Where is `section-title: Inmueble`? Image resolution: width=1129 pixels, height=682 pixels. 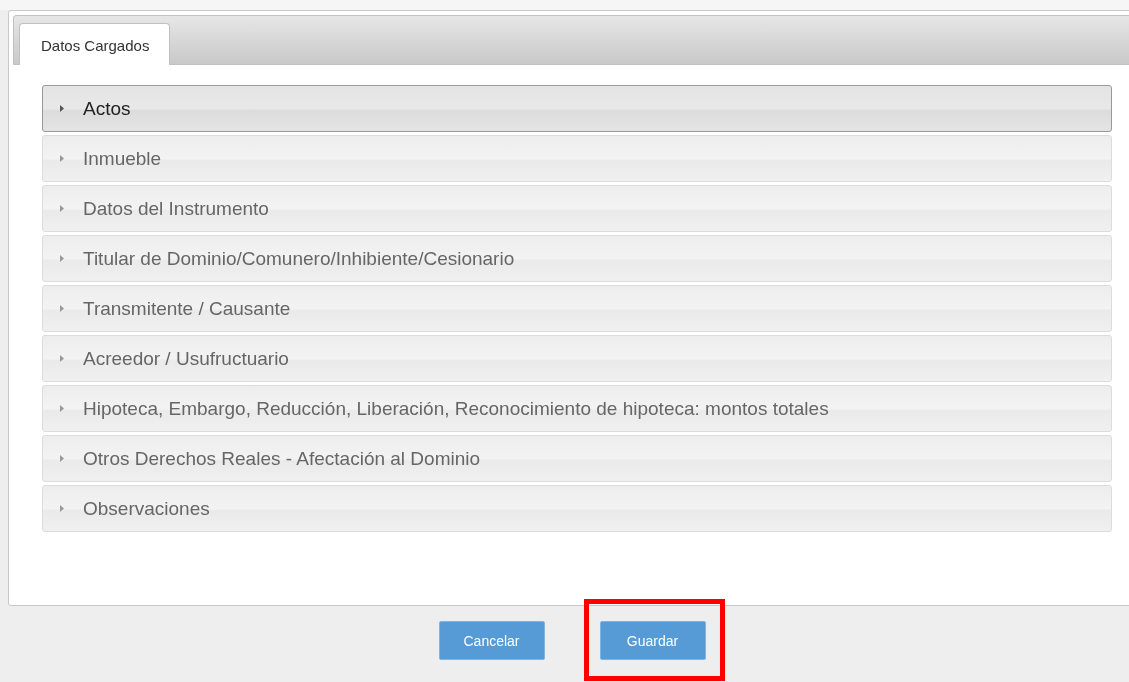
section-title: Inmueble is located at coordinates (122, 158).